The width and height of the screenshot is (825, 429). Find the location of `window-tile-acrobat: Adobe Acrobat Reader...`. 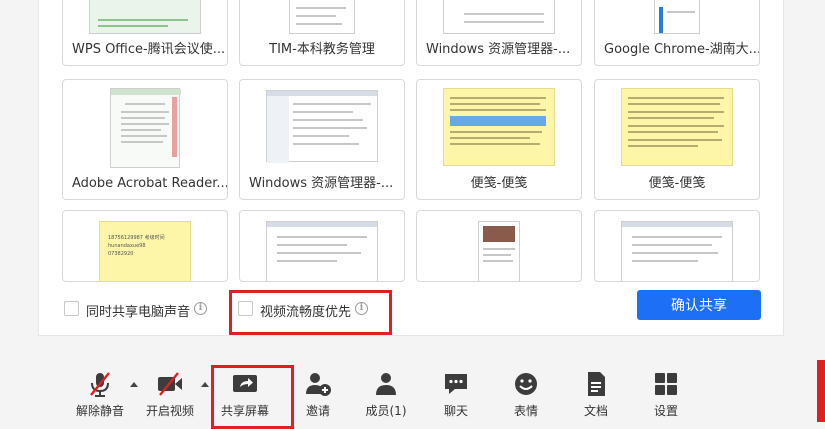

window-tile-acrobat: Adobe Acrobat Reader... is located at coordinates (145, 139).